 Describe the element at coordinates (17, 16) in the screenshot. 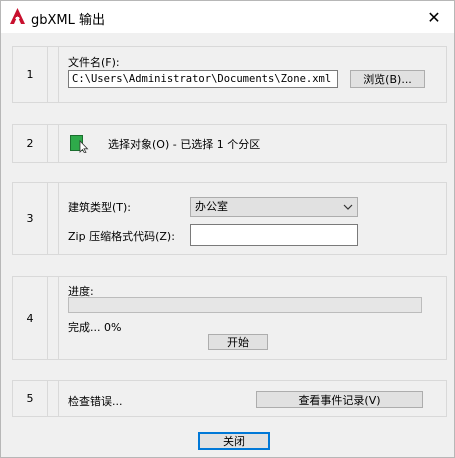

I see `autocad-a-icon` at that location.